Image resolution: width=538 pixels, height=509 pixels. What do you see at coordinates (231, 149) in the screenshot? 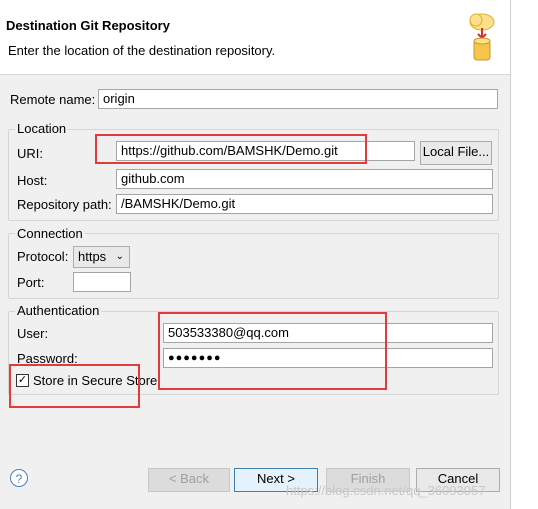
I see `uri-highlight` at bounding box center [231, 149].